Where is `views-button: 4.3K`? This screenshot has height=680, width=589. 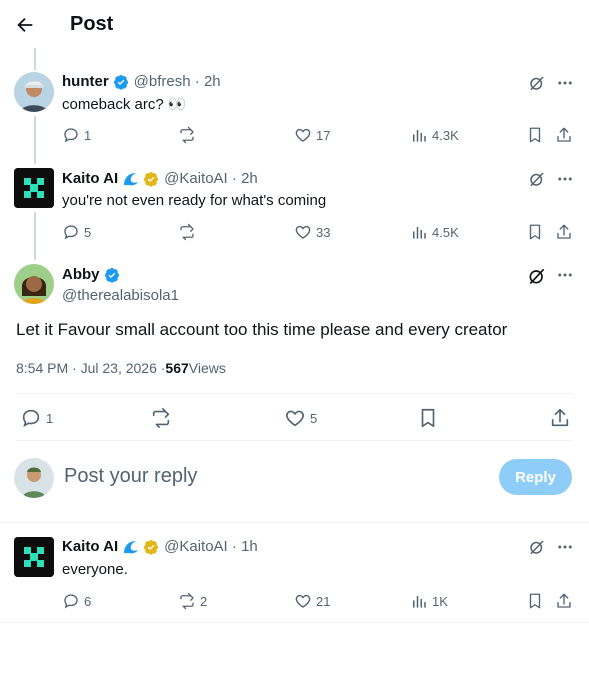 views-button: 4.3K is located at coordinates (434, 135).